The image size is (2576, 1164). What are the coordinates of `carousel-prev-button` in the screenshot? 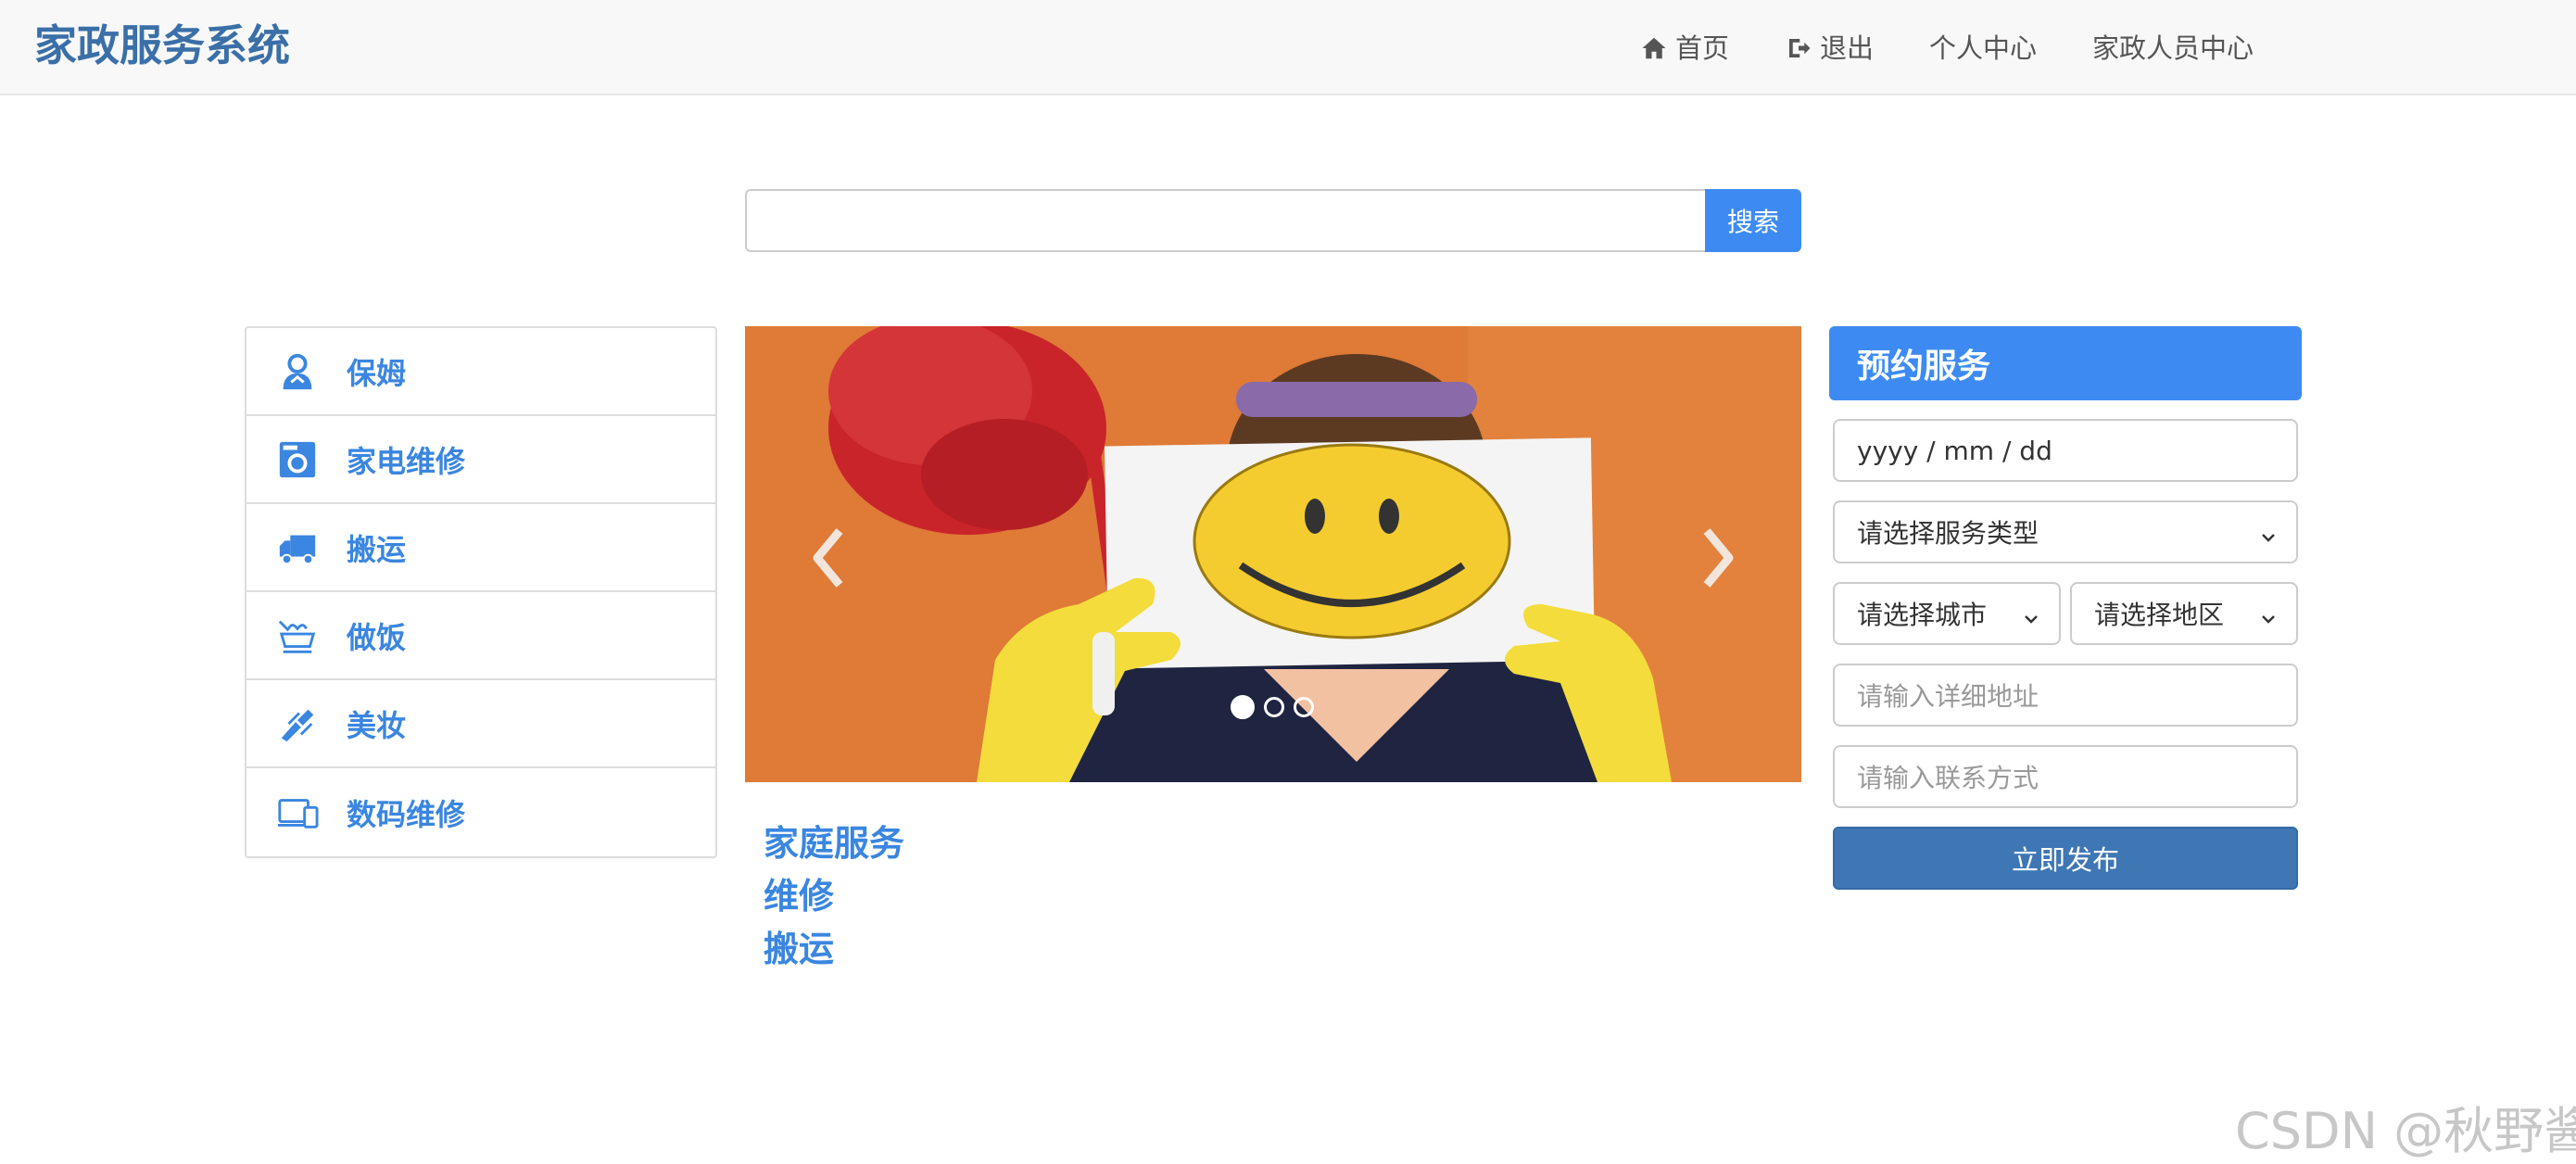 It's located at (828, 558).